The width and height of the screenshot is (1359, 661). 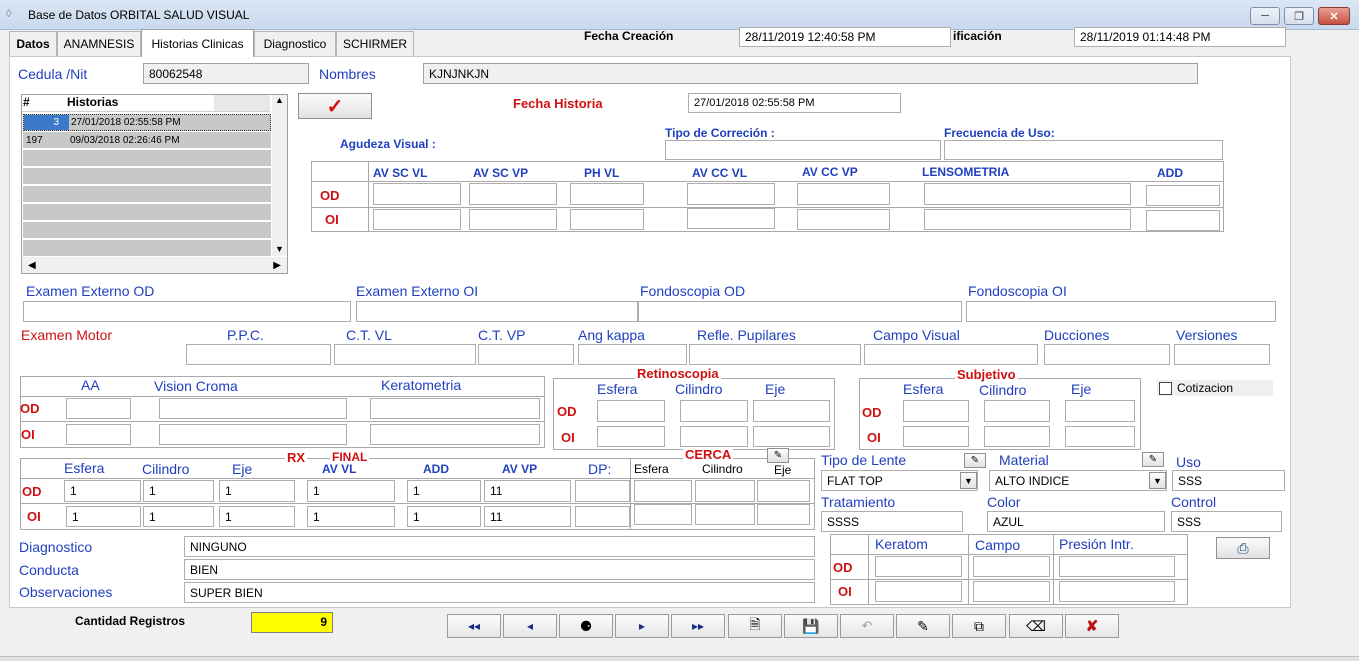 What do you see at coordinates (1107, 354) in the screenshot?
I see `ducciones-field` at bounding box center [1107, 354].